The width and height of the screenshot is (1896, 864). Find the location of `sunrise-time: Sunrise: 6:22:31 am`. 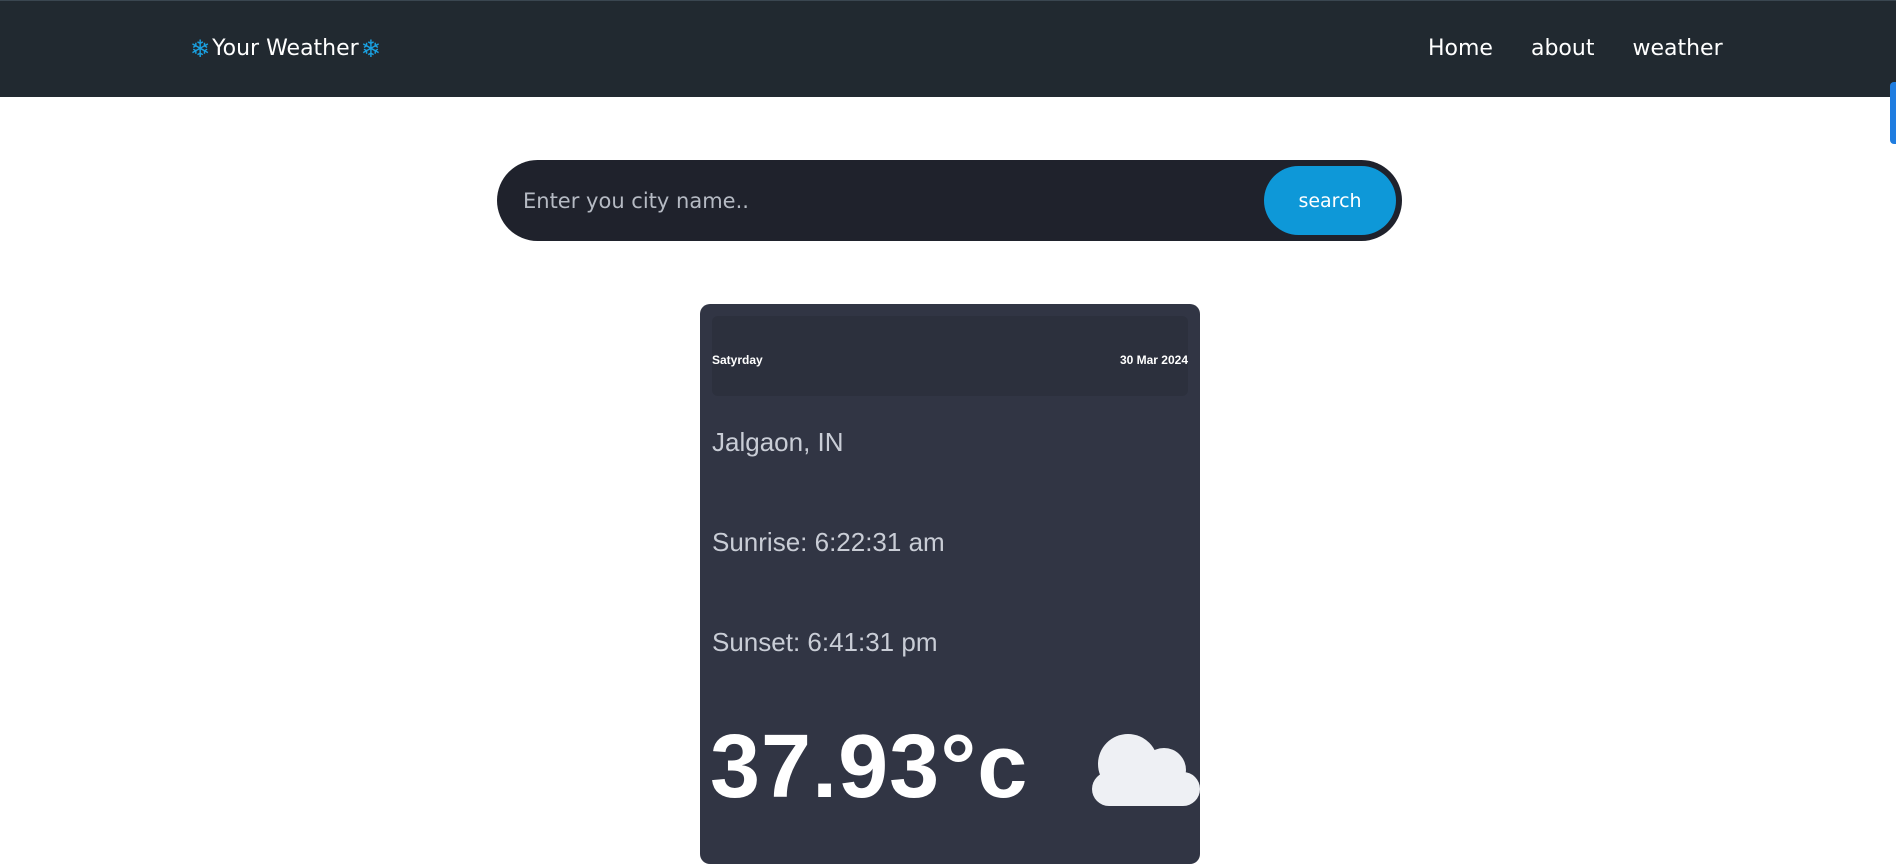

sunrise-time: Sunrise: 6:22:31 am is located at coordinates (828, 542).